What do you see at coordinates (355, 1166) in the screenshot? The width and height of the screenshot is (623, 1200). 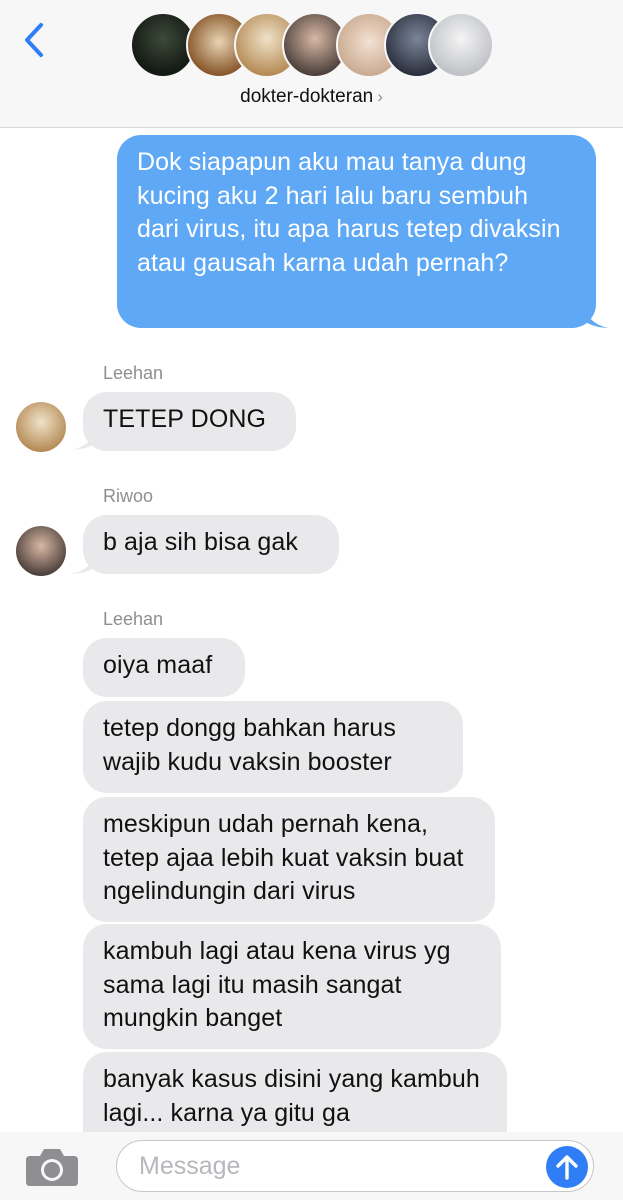 I see `message-input` at bounding box center [355, 1166].